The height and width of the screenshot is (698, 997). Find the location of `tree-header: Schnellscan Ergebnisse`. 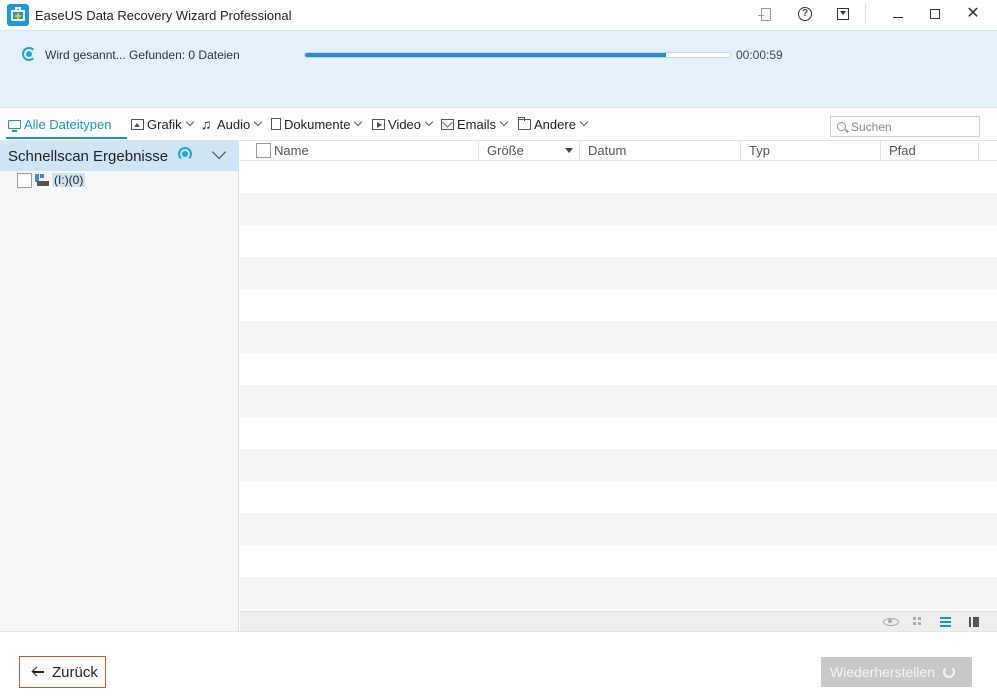

tree-header: Schnellscan Ergebnisse is located at coordinates (119, 156).